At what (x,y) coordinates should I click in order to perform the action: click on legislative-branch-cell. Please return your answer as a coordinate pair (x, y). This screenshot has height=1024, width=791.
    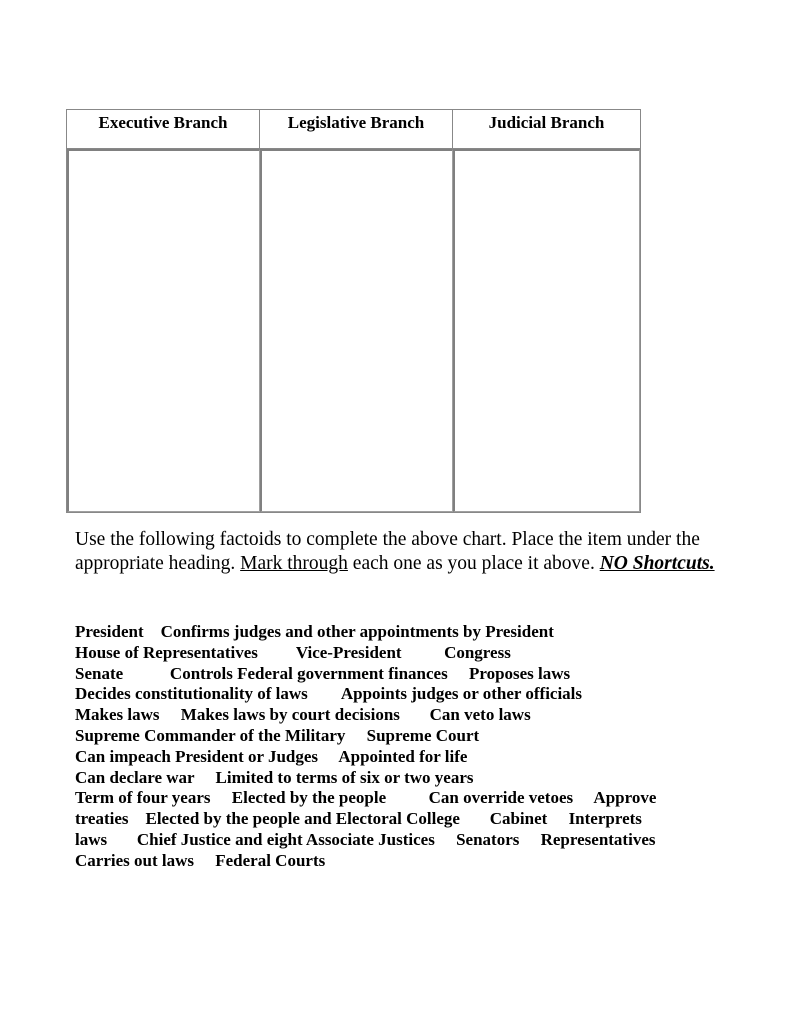
    Looking at the image, I should click on (356, 330).